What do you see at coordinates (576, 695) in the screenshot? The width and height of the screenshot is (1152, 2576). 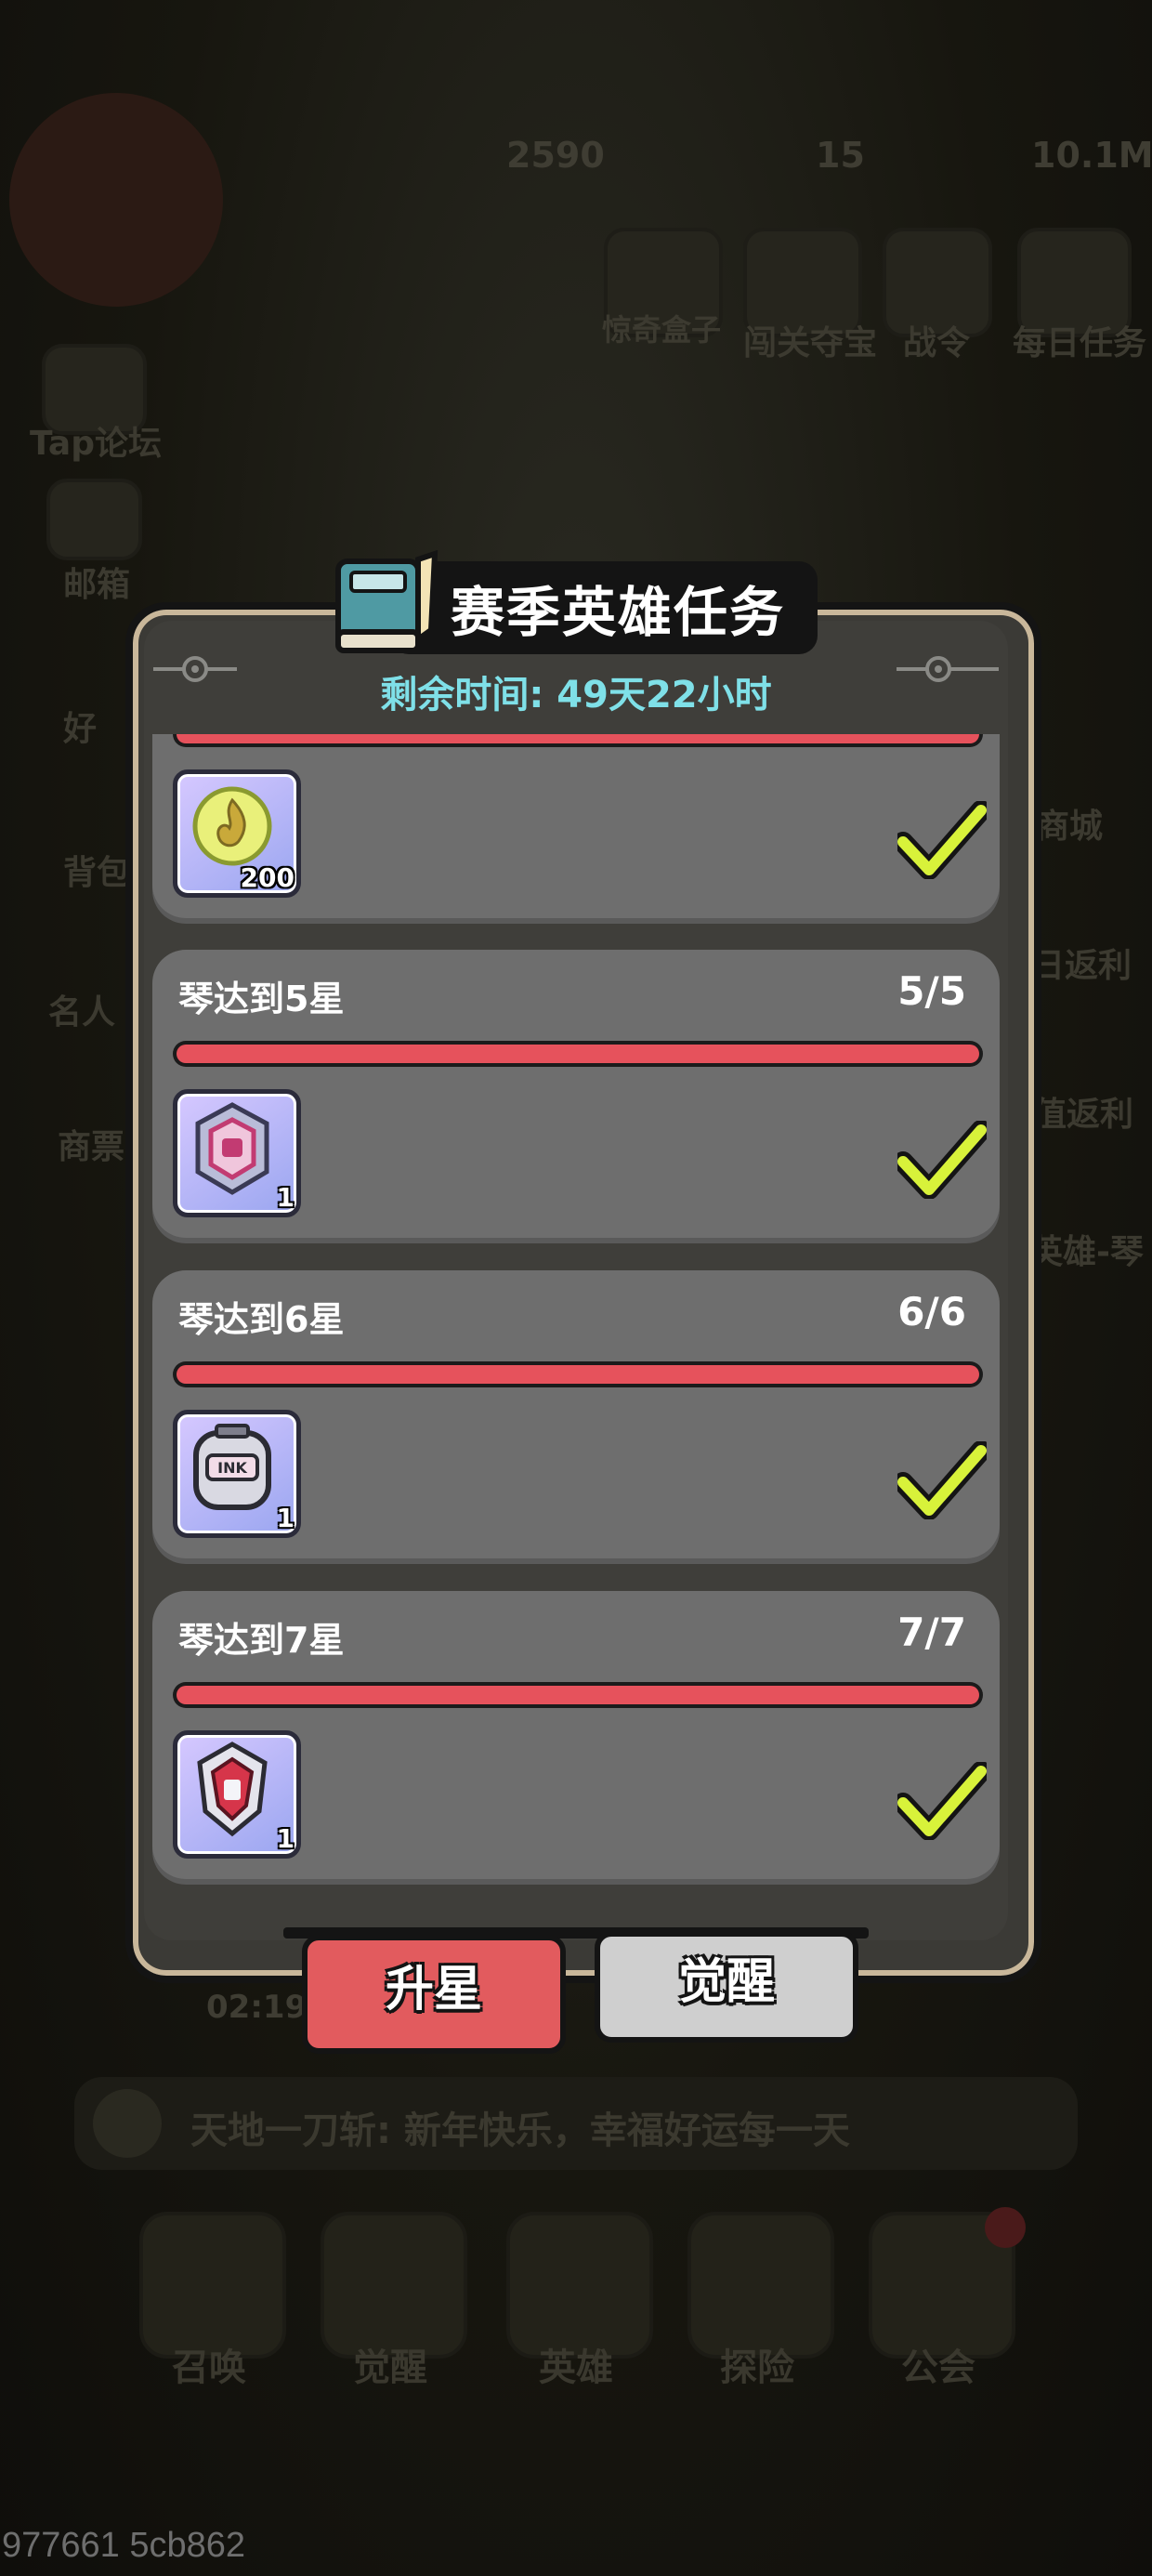 I see `season-timer: 剩余时间: 49天22小时` at bounding box center [576, 695].